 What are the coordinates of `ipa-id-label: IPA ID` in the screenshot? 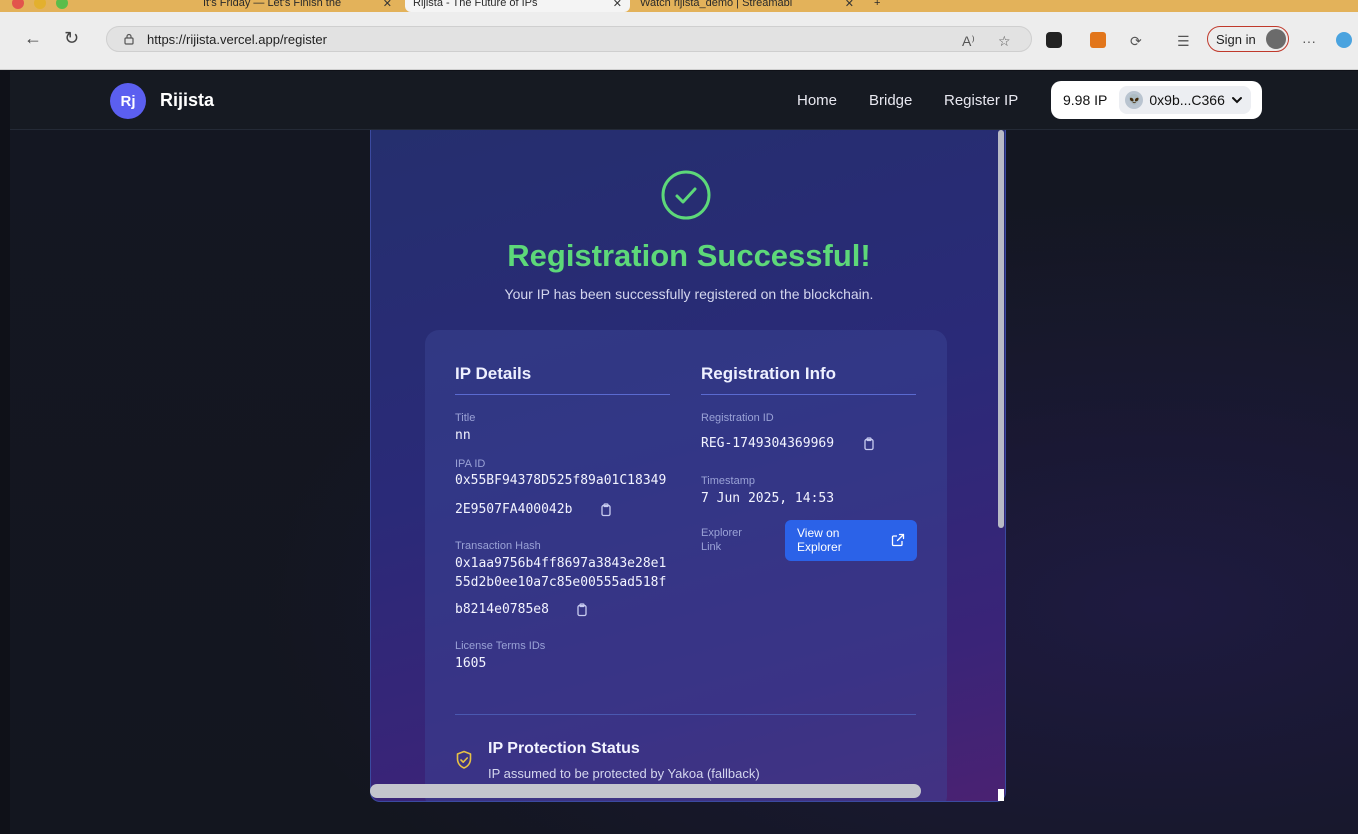 It's located at (470, 464).